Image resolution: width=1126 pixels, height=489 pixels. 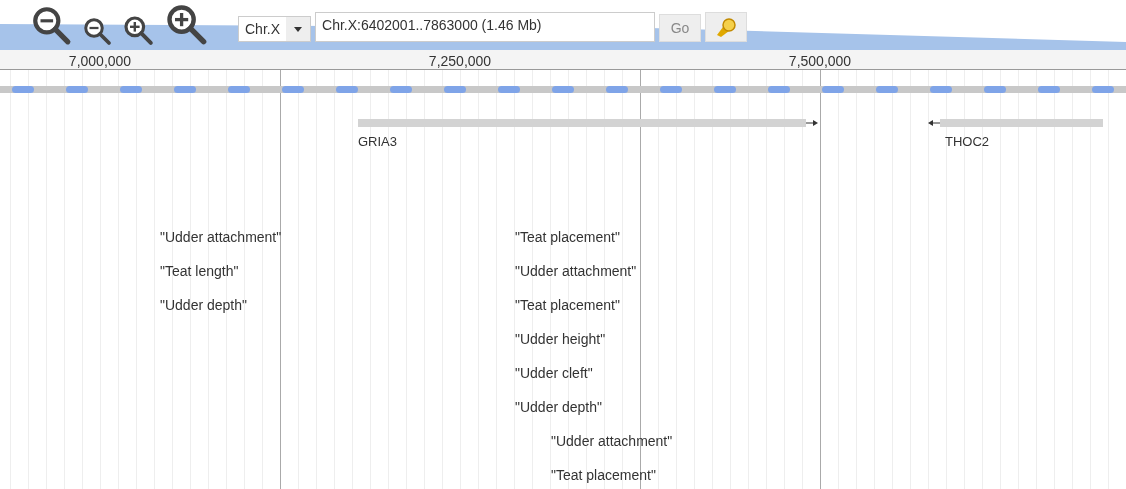 I want to click on qtl-label: "Udder cleft", so click(x=576, y=373).